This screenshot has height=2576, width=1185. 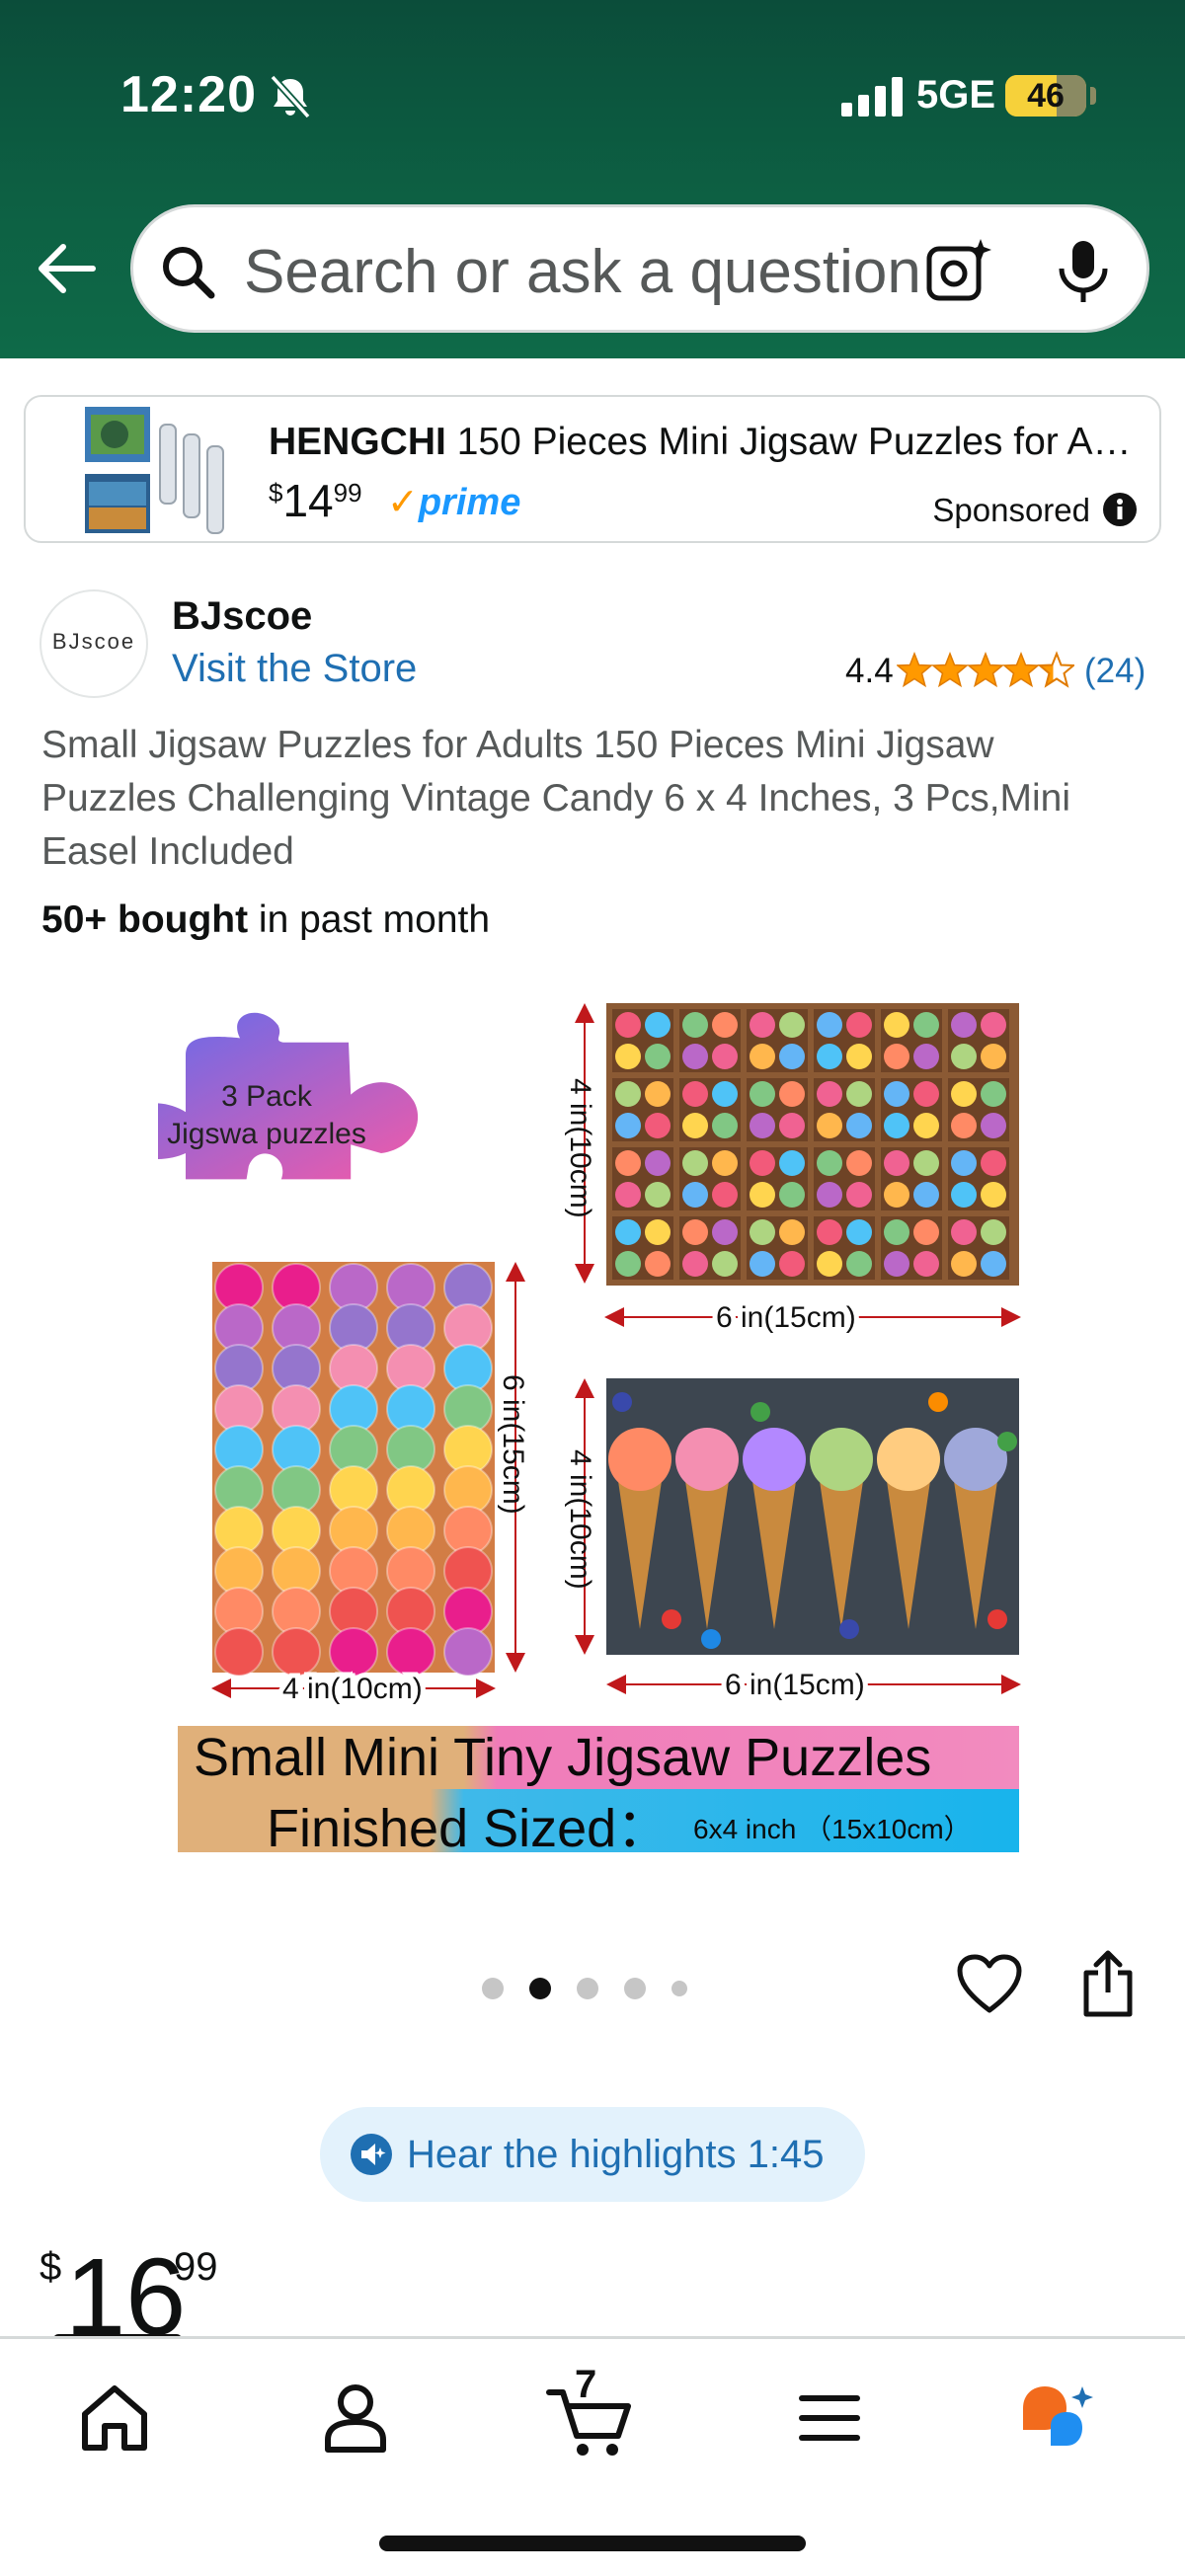 What do you see at coordinates (1115, 671) in the screenshot?
I see `rating-count-link: (24)` at bounding box center [1115, 671].